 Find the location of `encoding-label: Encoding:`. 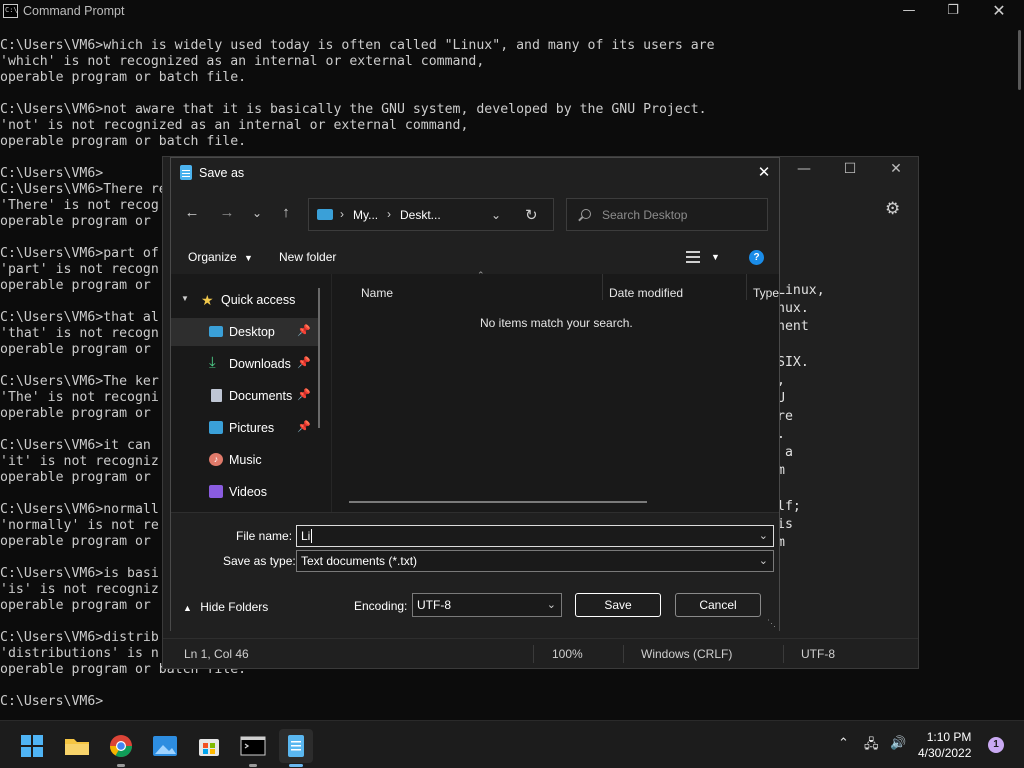

encoding-label: Encoding: is located at coordinates (381, 606).